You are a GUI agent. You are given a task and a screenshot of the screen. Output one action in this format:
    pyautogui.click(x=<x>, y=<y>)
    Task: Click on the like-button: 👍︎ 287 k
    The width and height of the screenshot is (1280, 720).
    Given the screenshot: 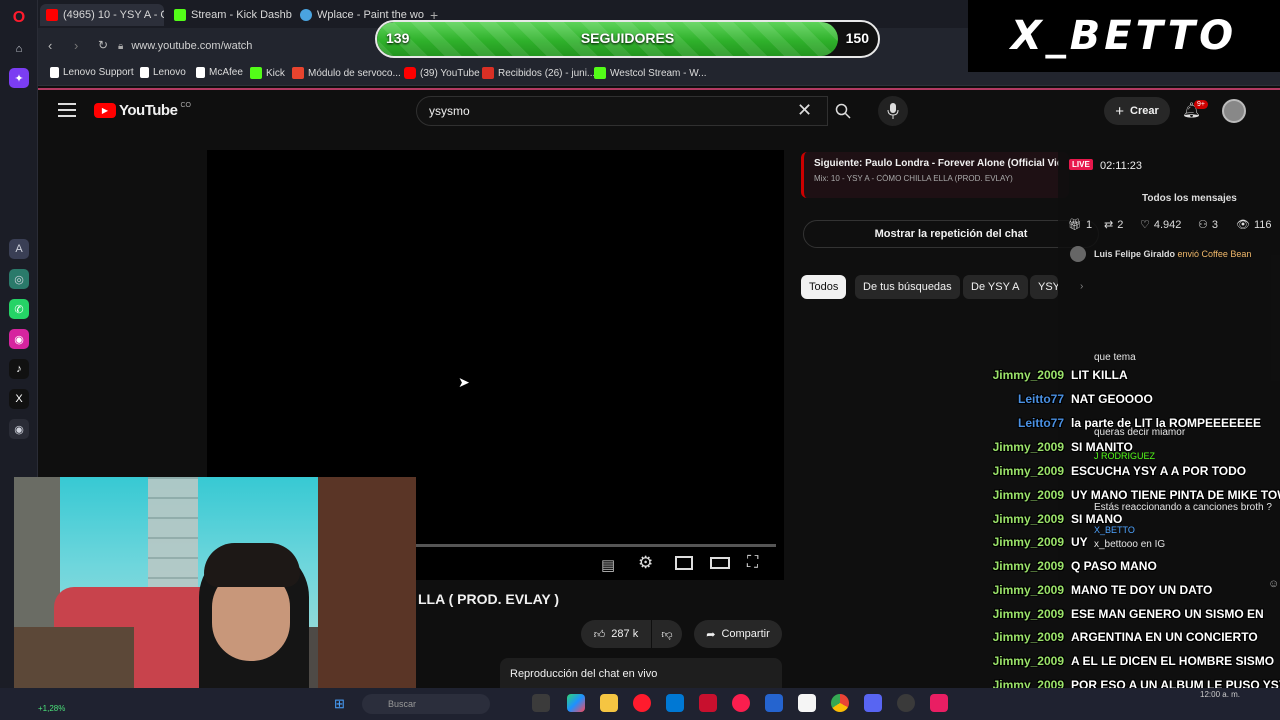 What is the action you would take?
    pyautogui.click(x=616, y=634)
    